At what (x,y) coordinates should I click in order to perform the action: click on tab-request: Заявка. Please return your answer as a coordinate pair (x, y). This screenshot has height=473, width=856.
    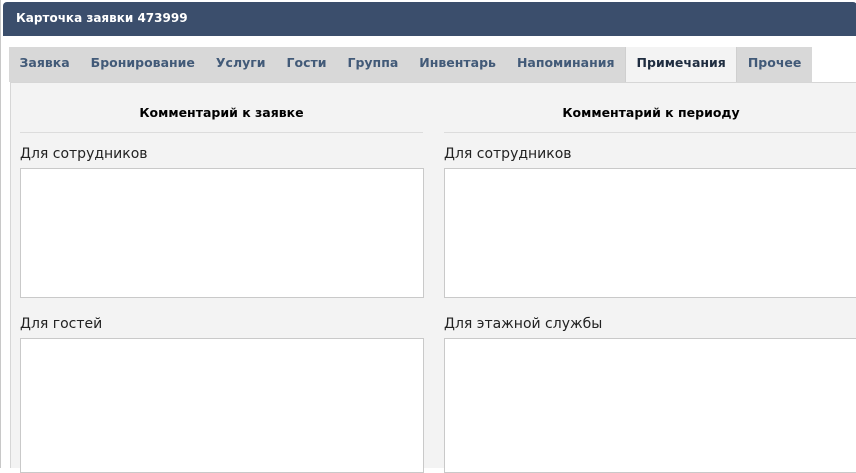
    Looking at the image, I should click on (45, 64).